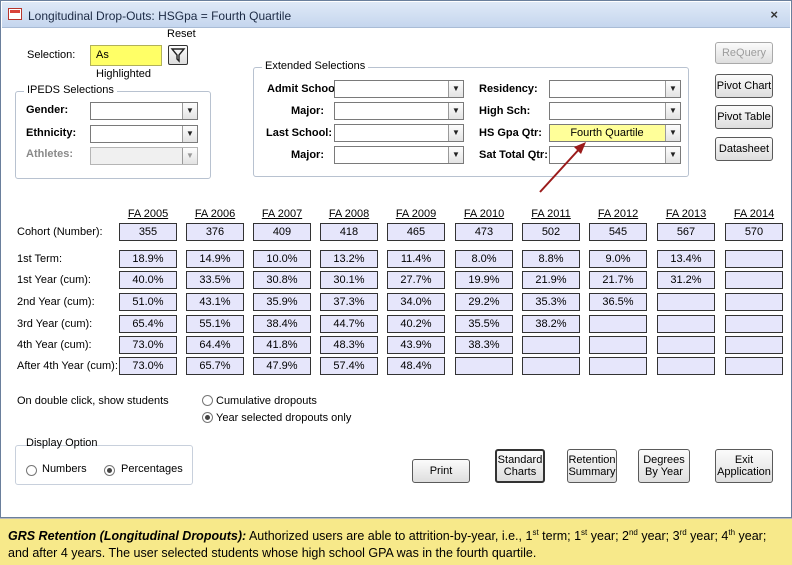 The height and width of the screenshot is (565, 792). Describe the element at coordinates (282, 259) in the screenshot. I see `table-cell: 10.0%` at that location.